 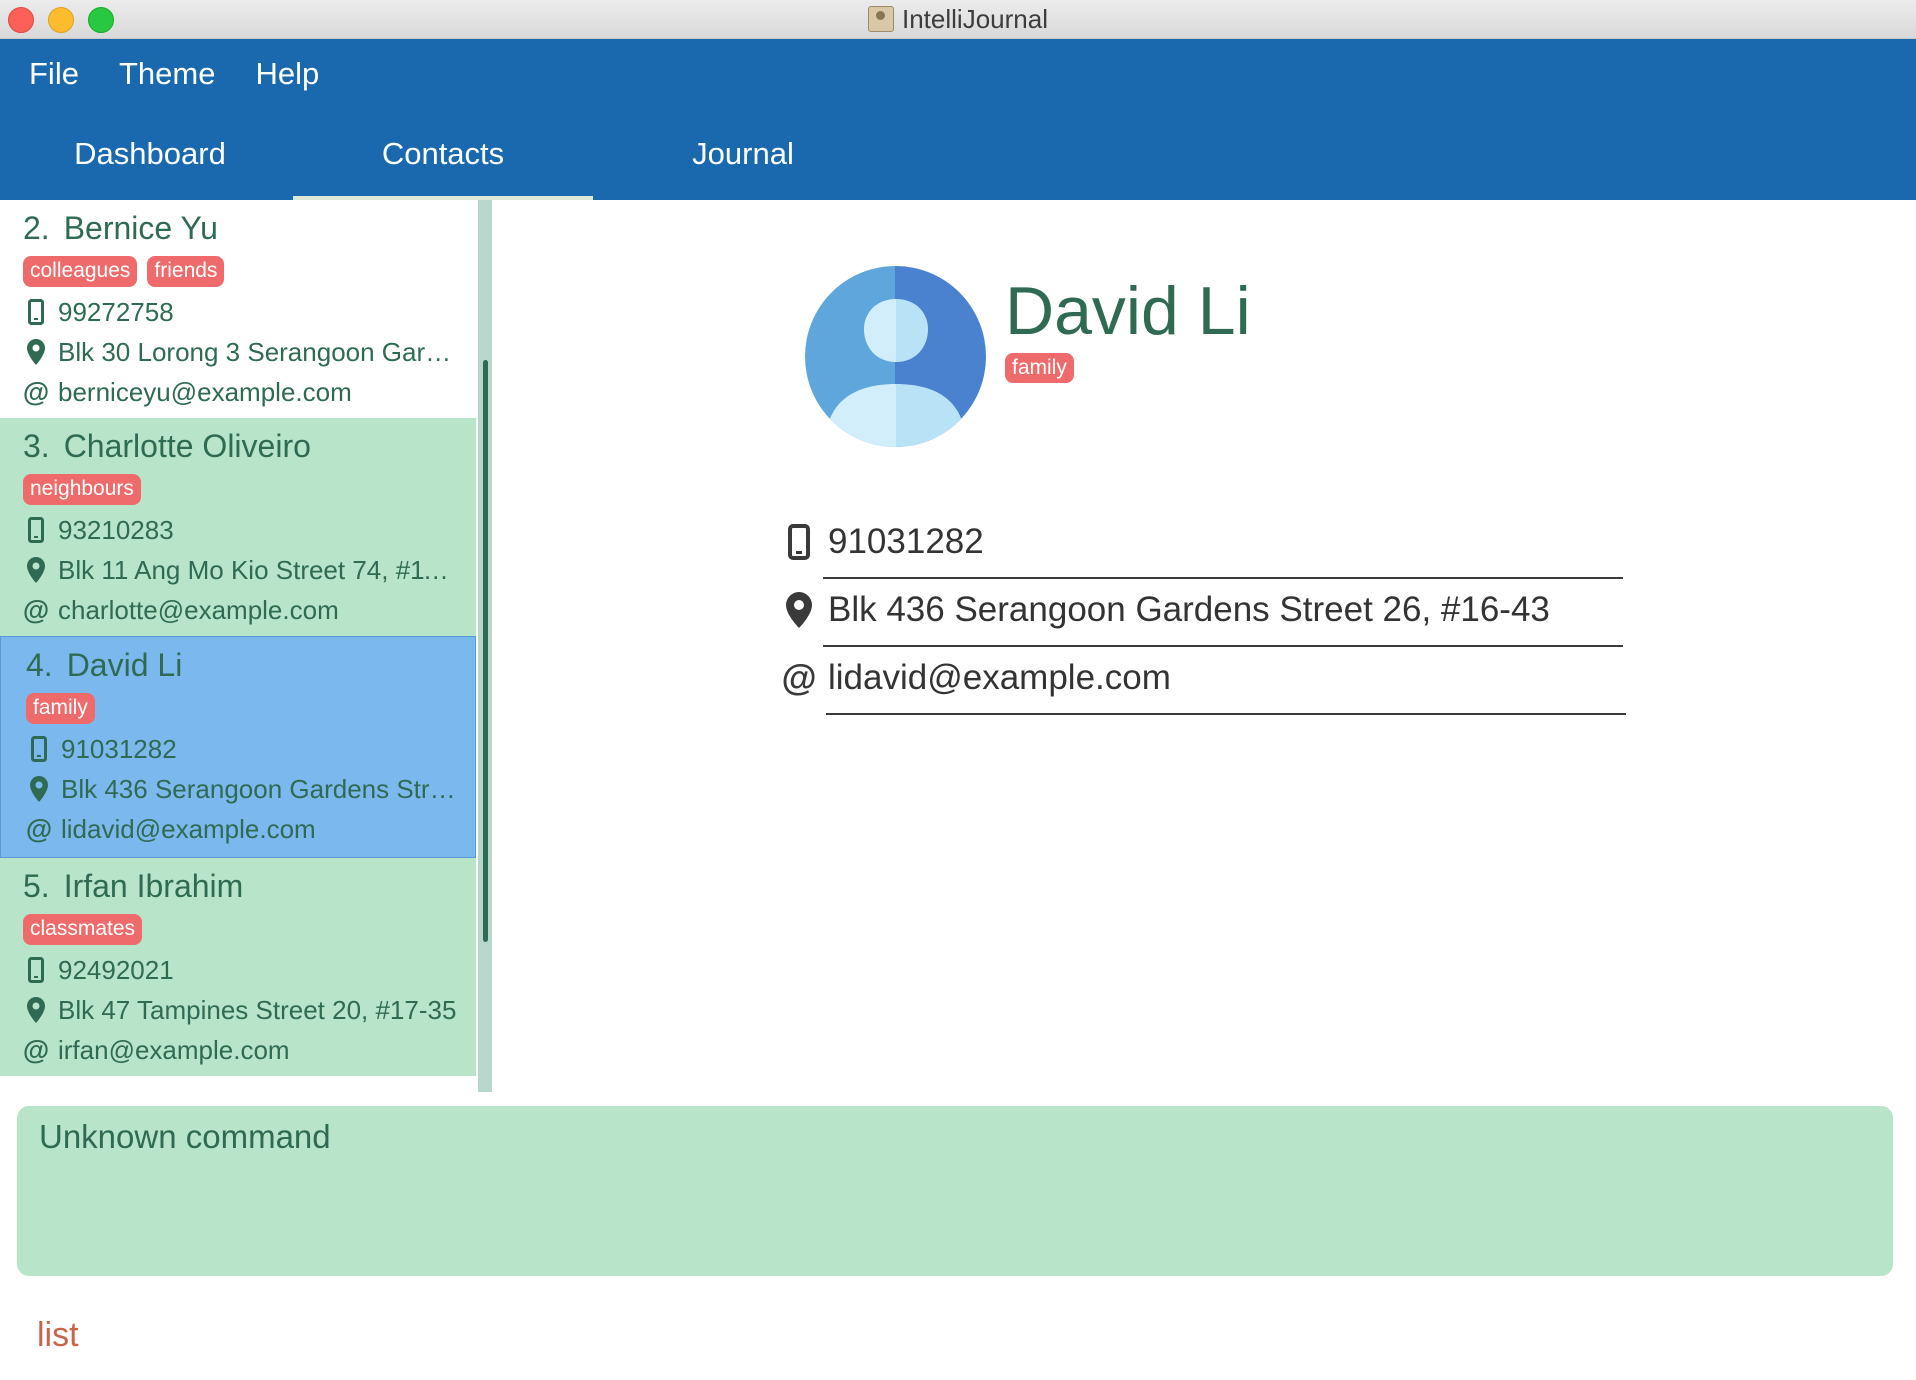 I want to click on contact-name-text: Charlotte Oliveiro, so click(x=187, y=446).